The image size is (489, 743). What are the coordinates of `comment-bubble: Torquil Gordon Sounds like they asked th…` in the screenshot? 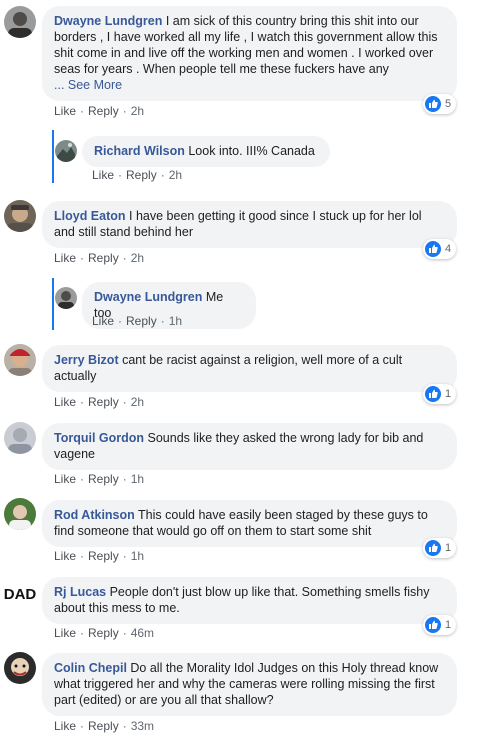 It's located at (249, 446).